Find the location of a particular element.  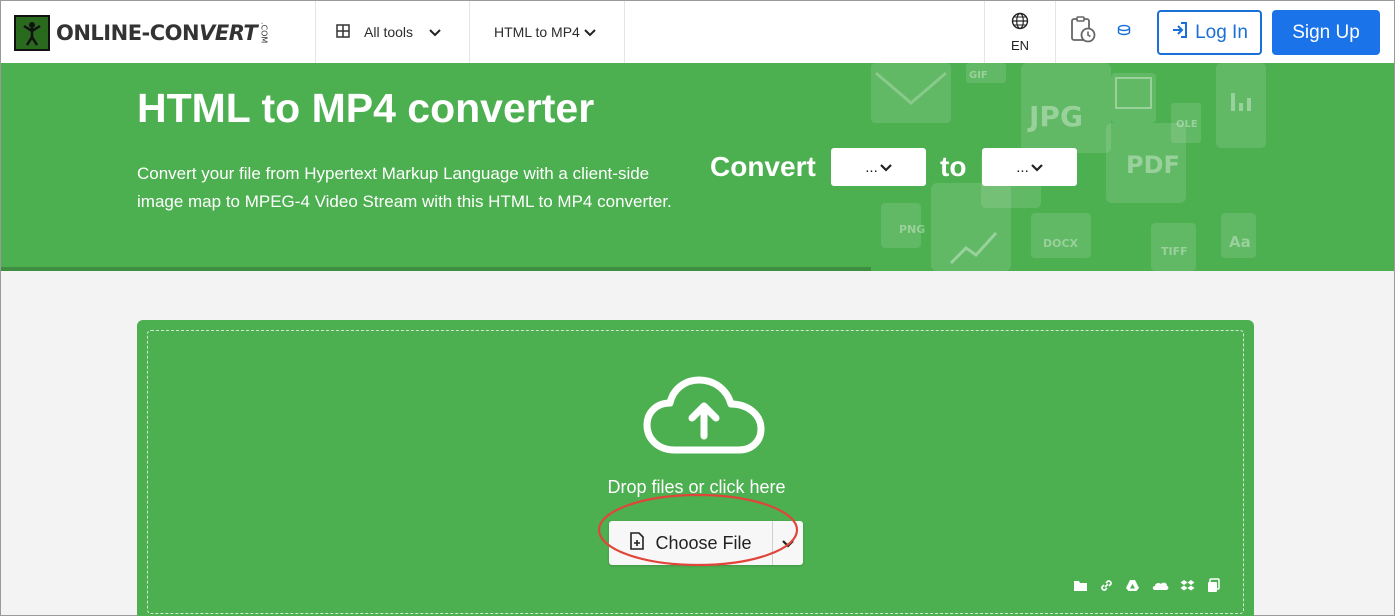

current-tool-label: HTML to MP4 is located at coordinates (537, 32).